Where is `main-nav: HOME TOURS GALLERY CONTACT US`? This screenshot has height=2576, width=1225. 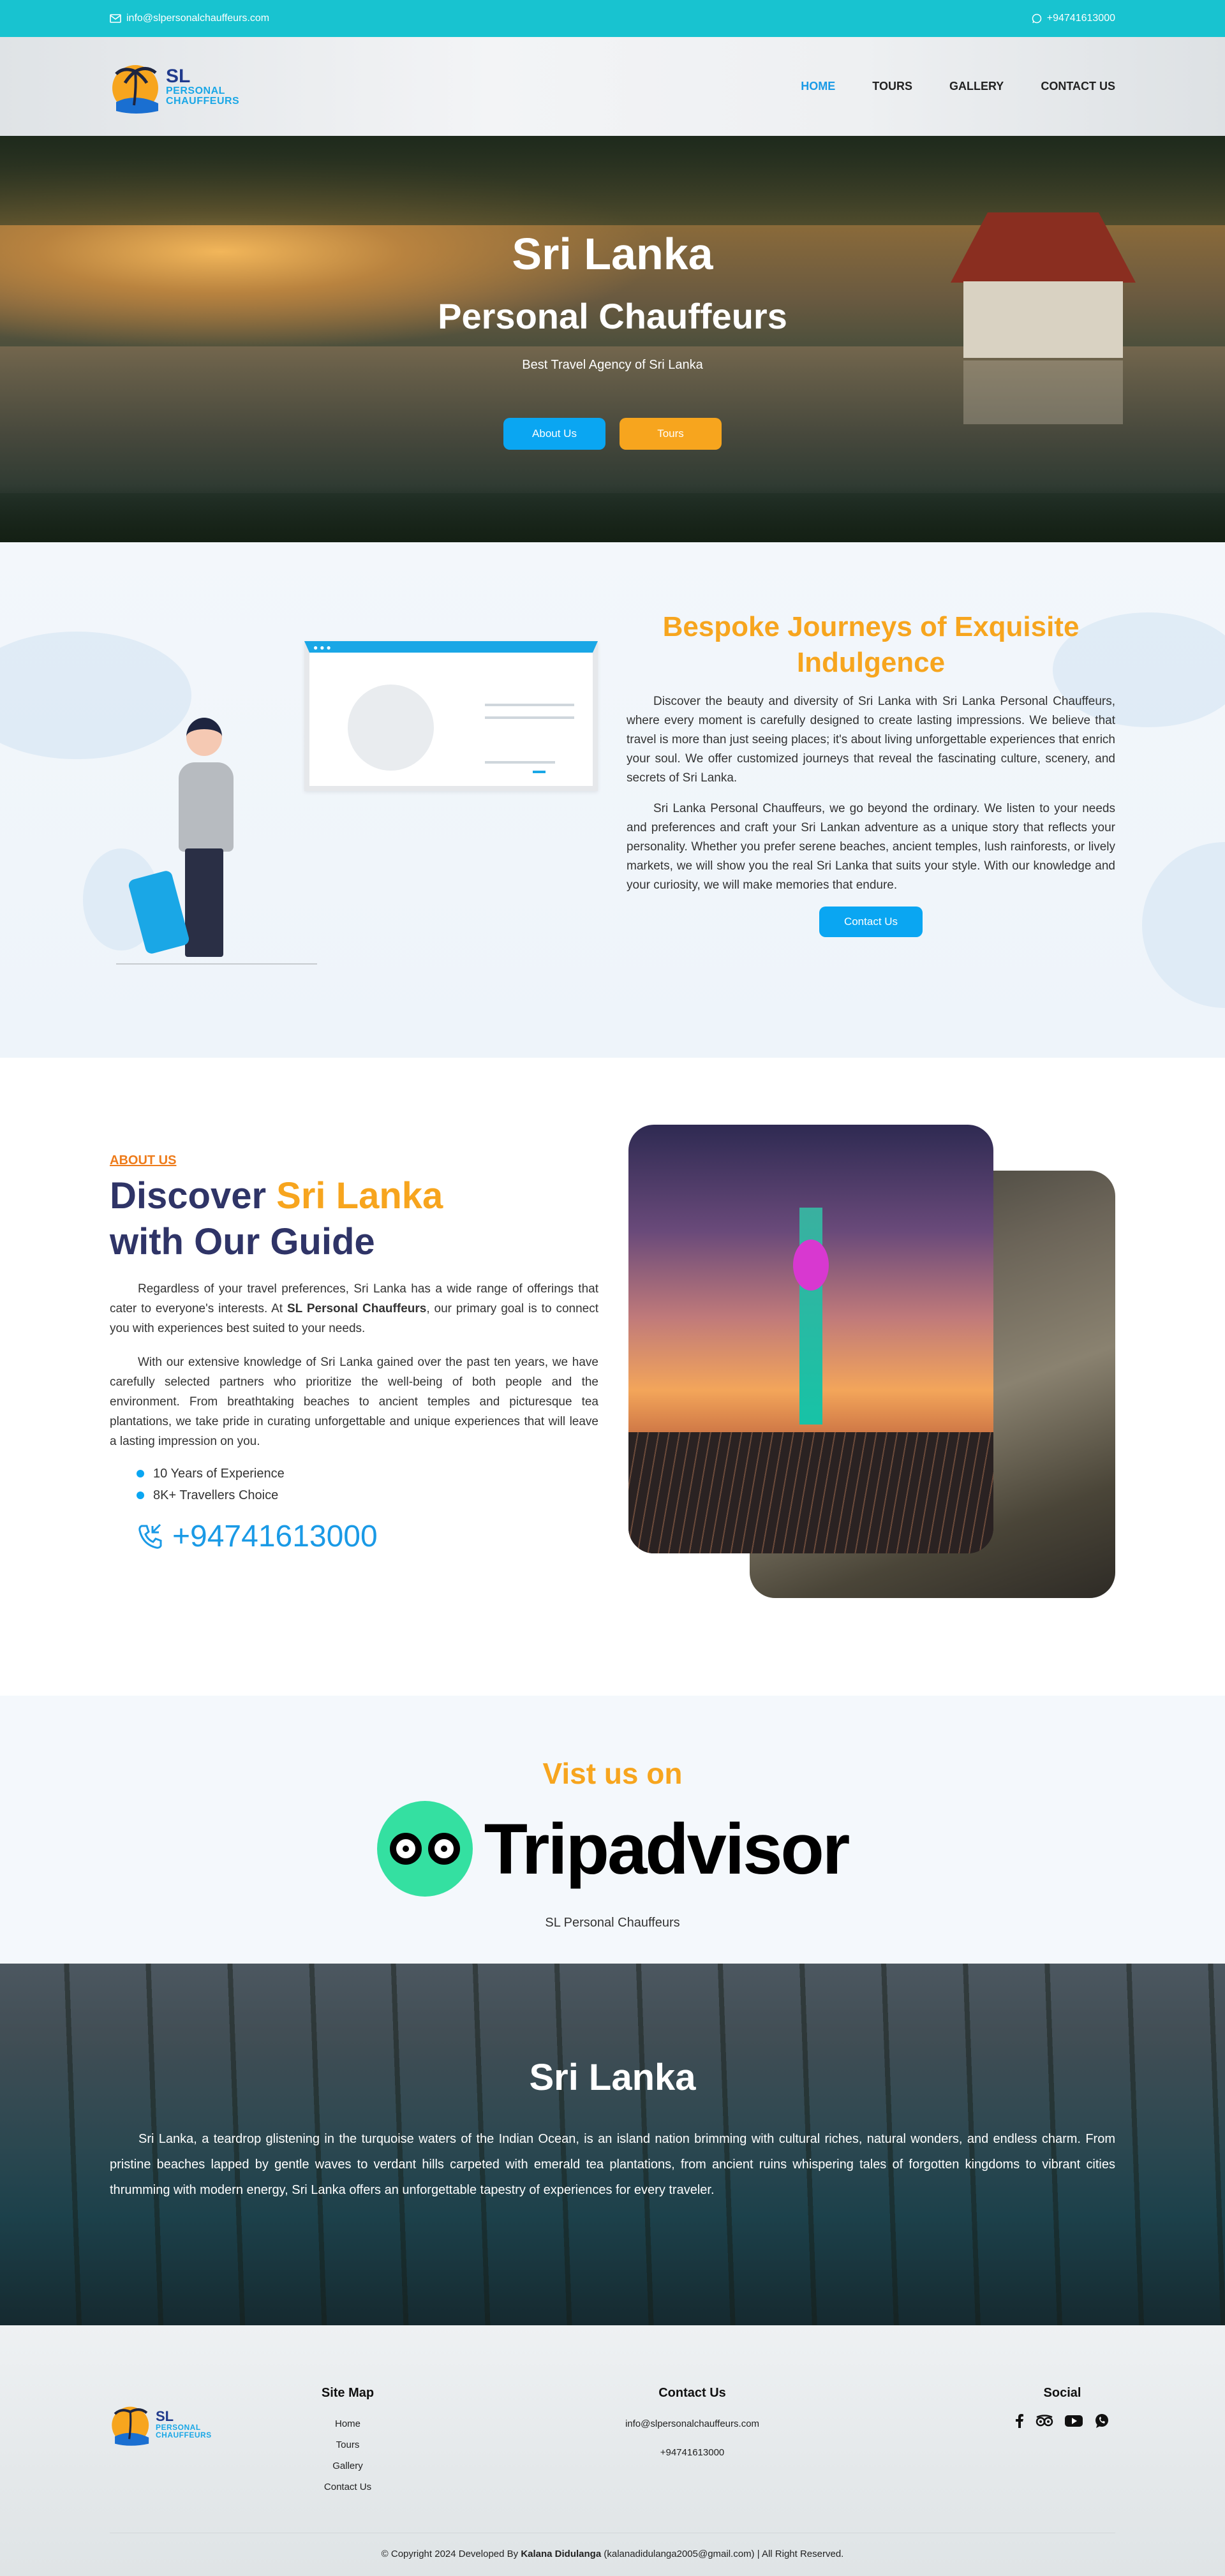 main-nav: HOME TOURS GALLERY CONTACT US is located at coordinates (958, 86).